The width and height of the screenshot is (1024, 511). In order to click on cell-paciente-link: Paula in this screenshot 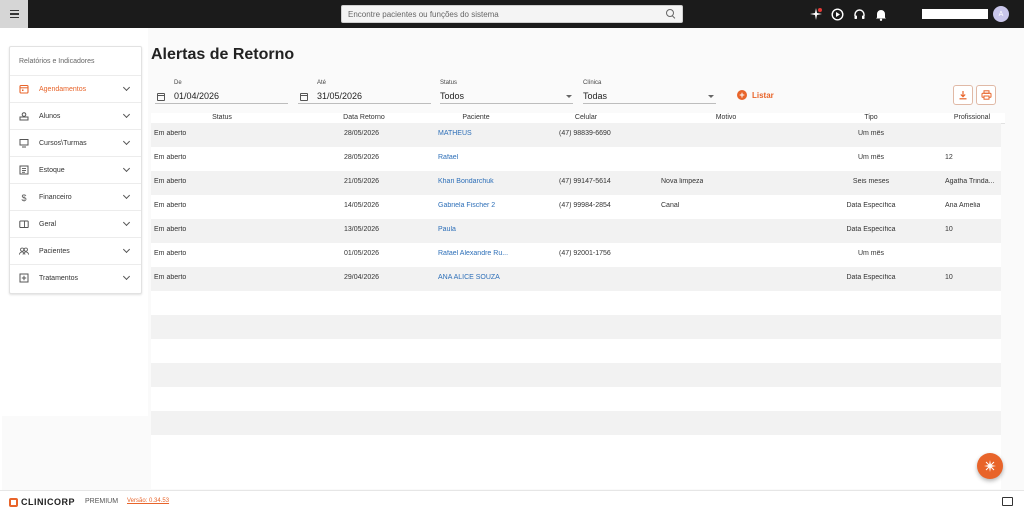, I will do `click(447, 229)`.